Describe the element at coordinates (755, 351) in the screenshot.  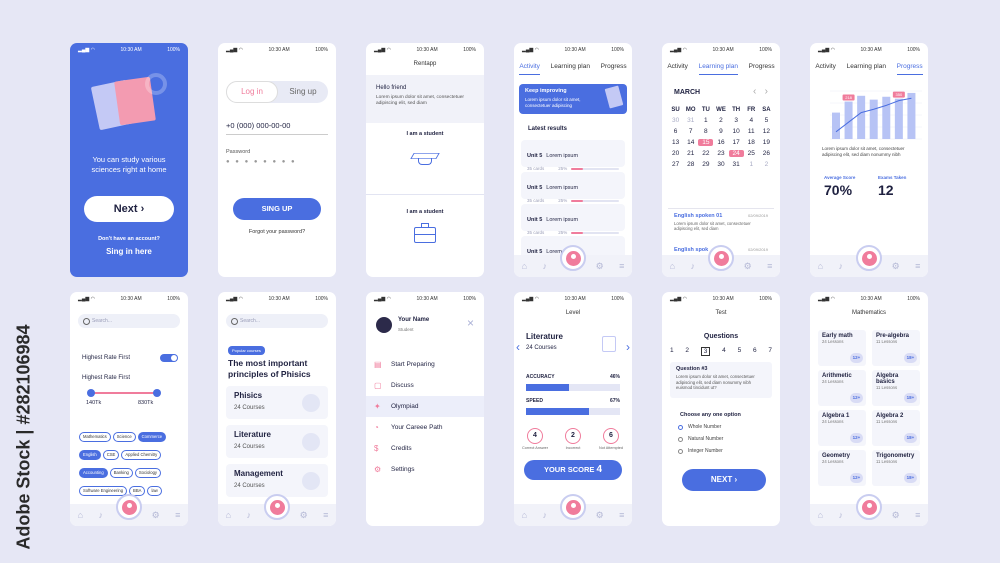
I see `question-number: 6` at that location.